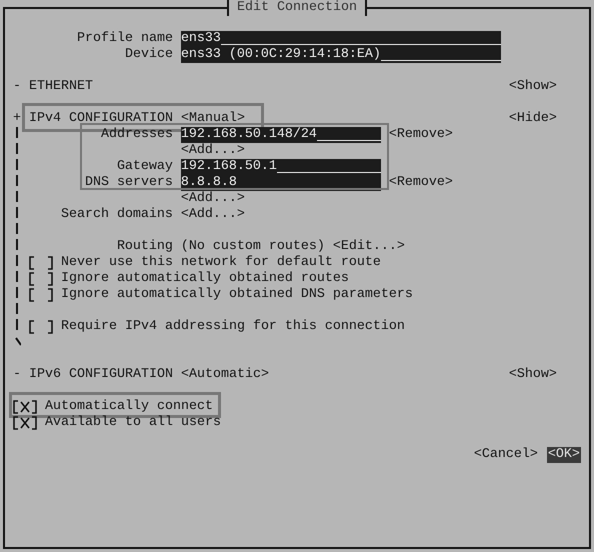 The width and height of the screenshot is (594, 552). Describe the element at coordinates (297, 8) in the screenshot. I see `window-title: Edit Connection` at that location.